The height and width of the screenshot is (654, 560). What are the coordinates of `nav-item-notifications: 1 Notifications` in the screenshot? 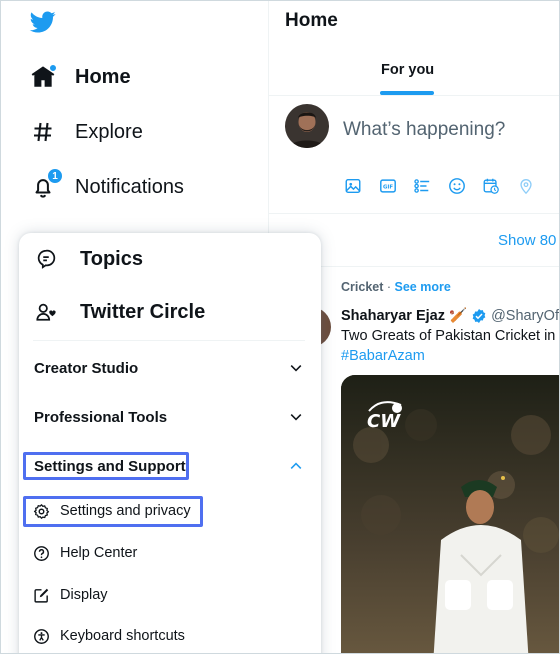 It's located at (106, 187).